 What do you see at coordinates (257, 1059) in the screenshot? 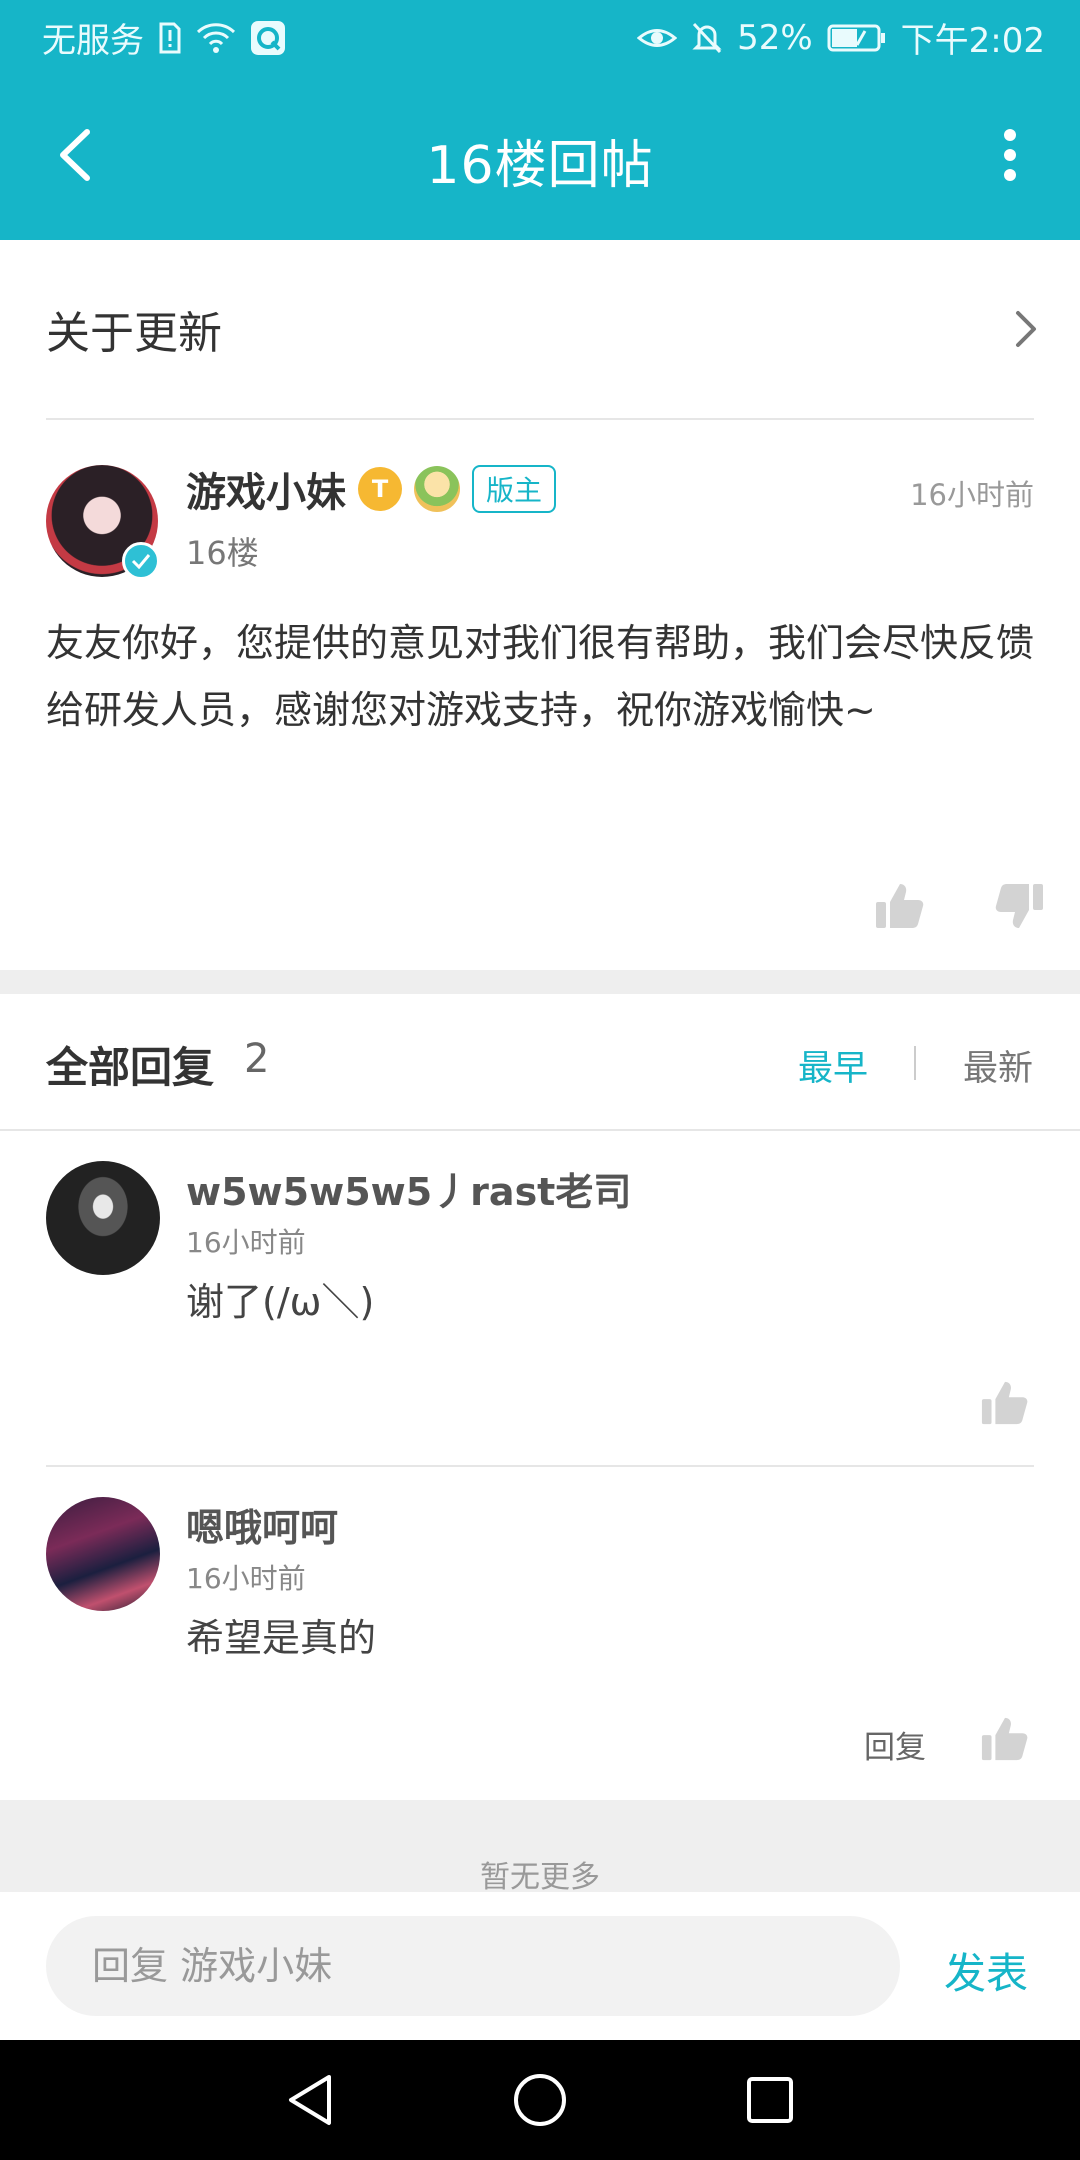
I see `replies-count: 2` at bounding box center [257, 1059].